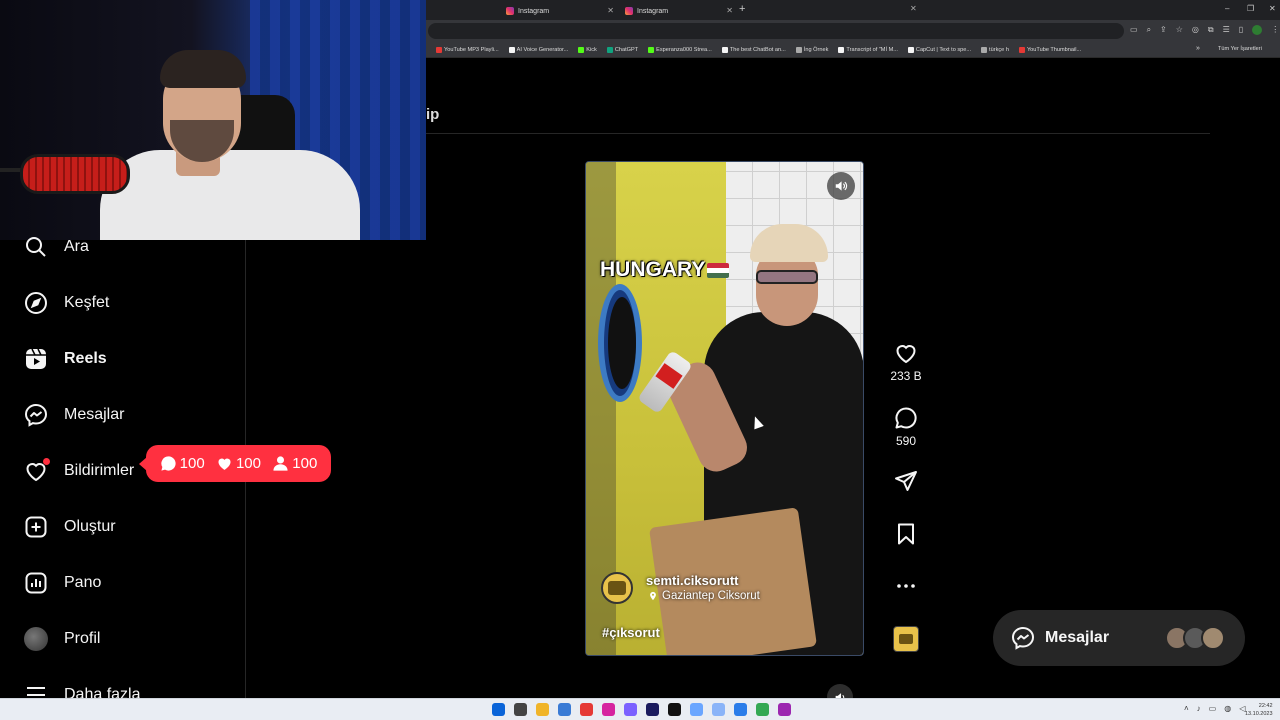  What do you see at coordinates (906, 481) in the screenshot?
I see `share-action` at bounding box center [906, 481].